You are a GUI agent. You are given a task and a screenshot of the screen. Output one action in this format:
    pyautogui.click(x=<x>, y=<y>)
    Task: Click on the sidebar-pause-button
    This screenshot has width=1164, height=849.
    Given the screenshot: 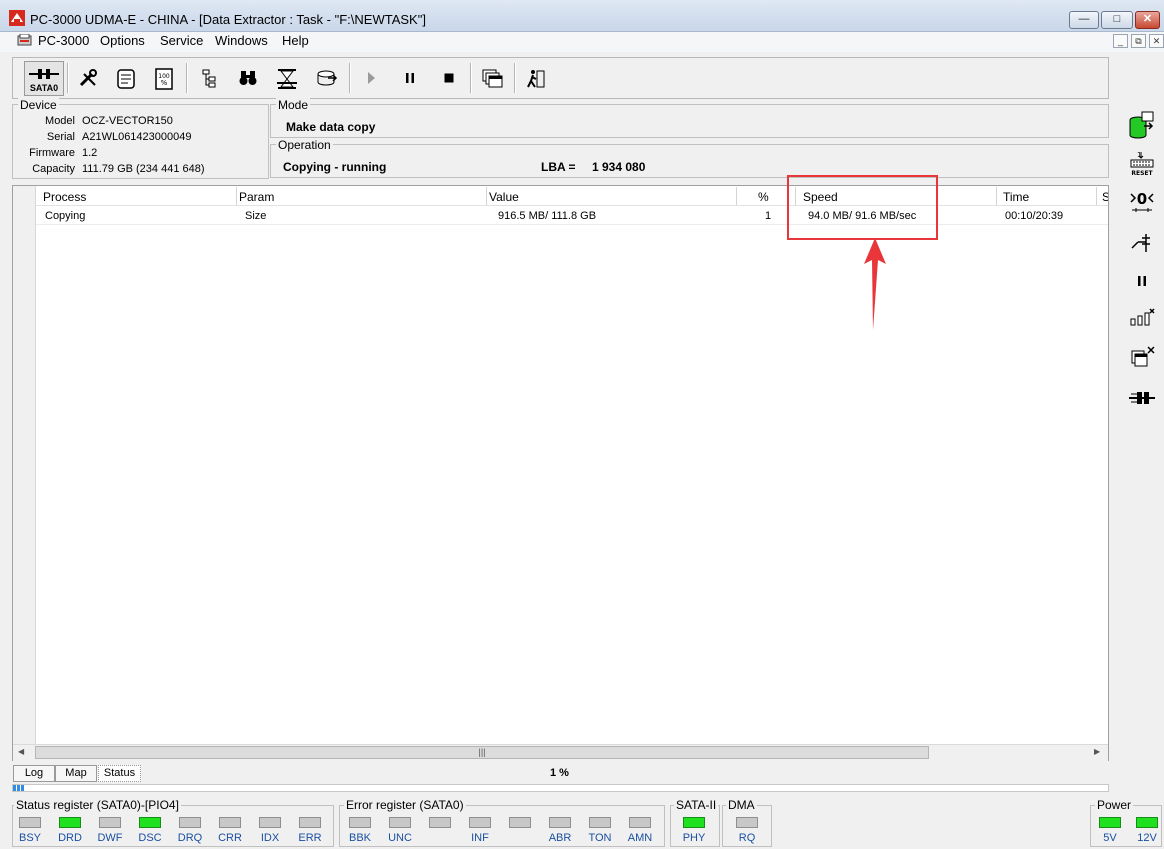 What is the action you would take?
    pyautogui.click(x=1142, y=281)
    